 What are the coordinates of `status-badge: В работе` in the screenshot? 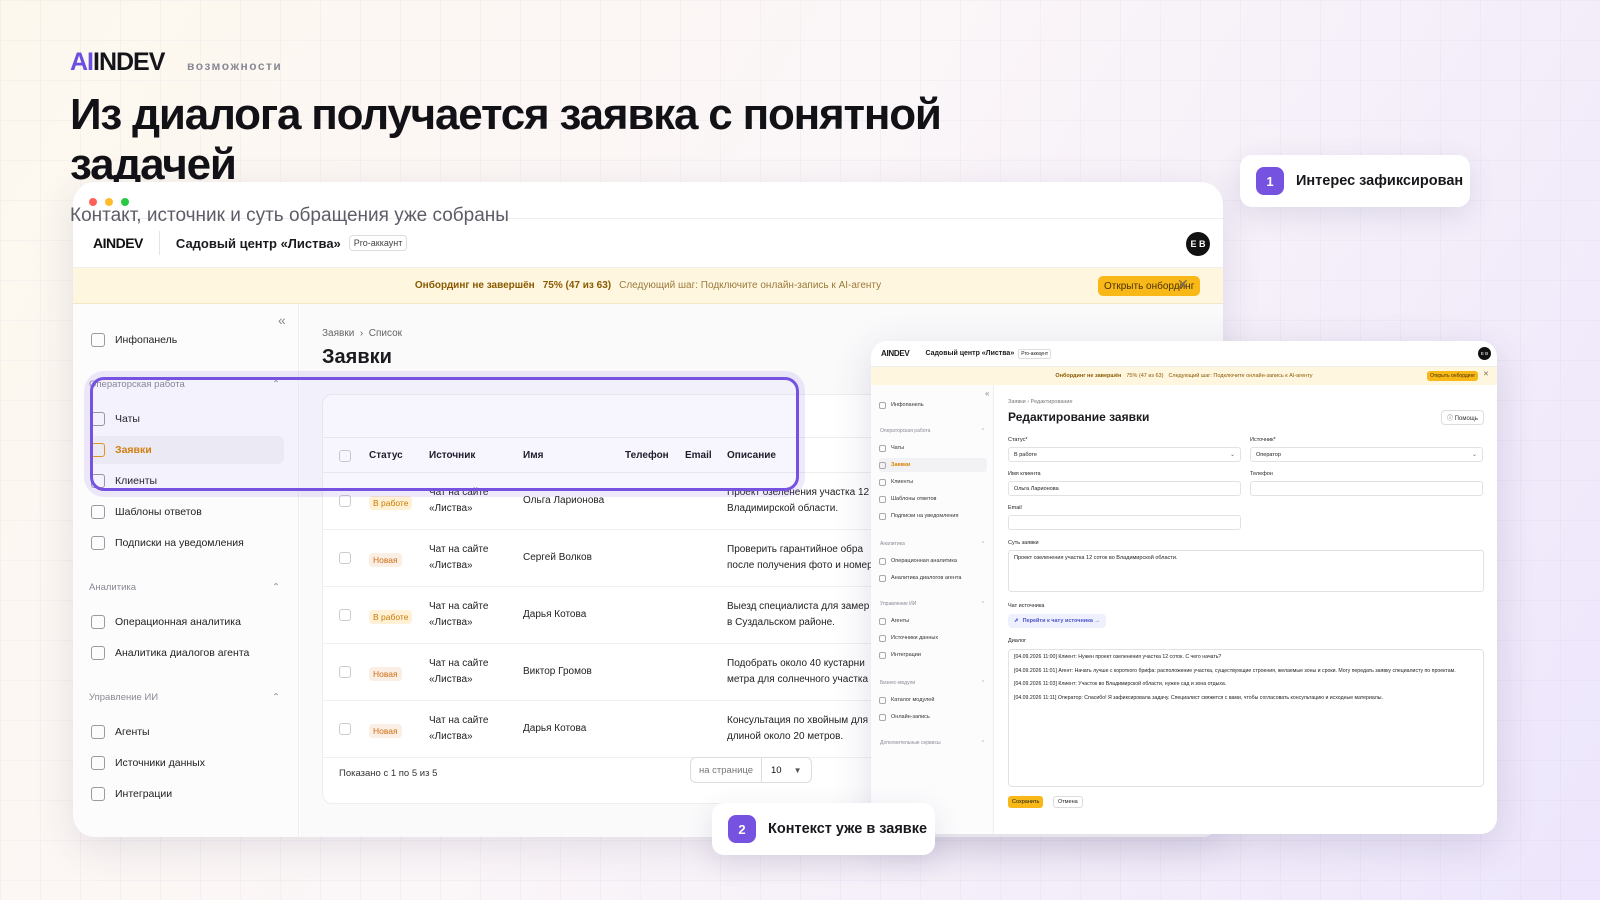 It's located at (391, 503).